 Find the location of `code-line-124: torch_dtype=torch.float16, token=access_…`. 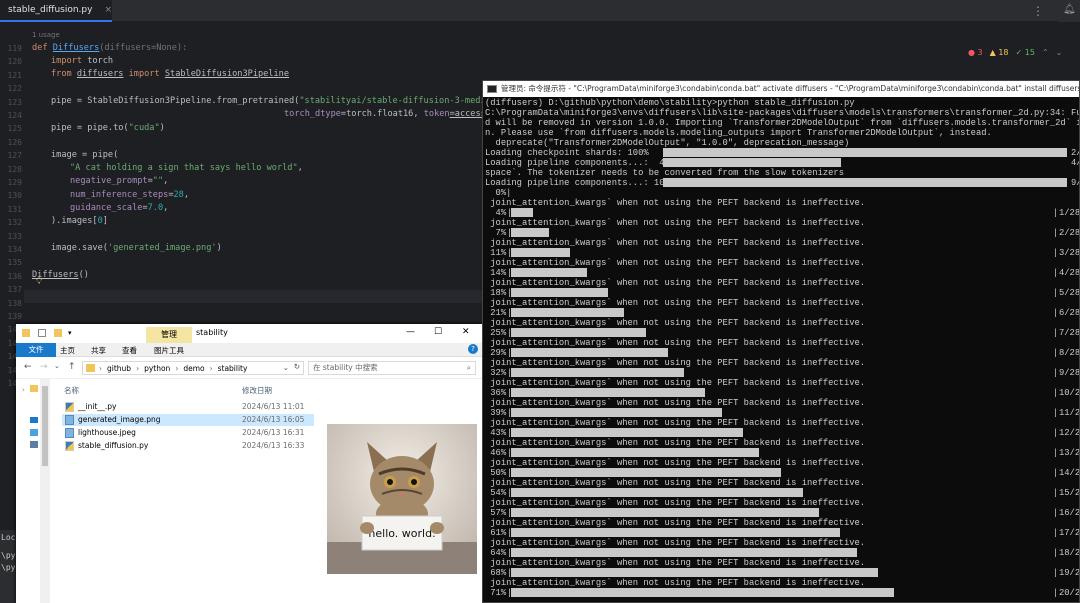

code-line-124: torch_dtype=torch.float16, token=access_… is located at coordinates (390, 114).